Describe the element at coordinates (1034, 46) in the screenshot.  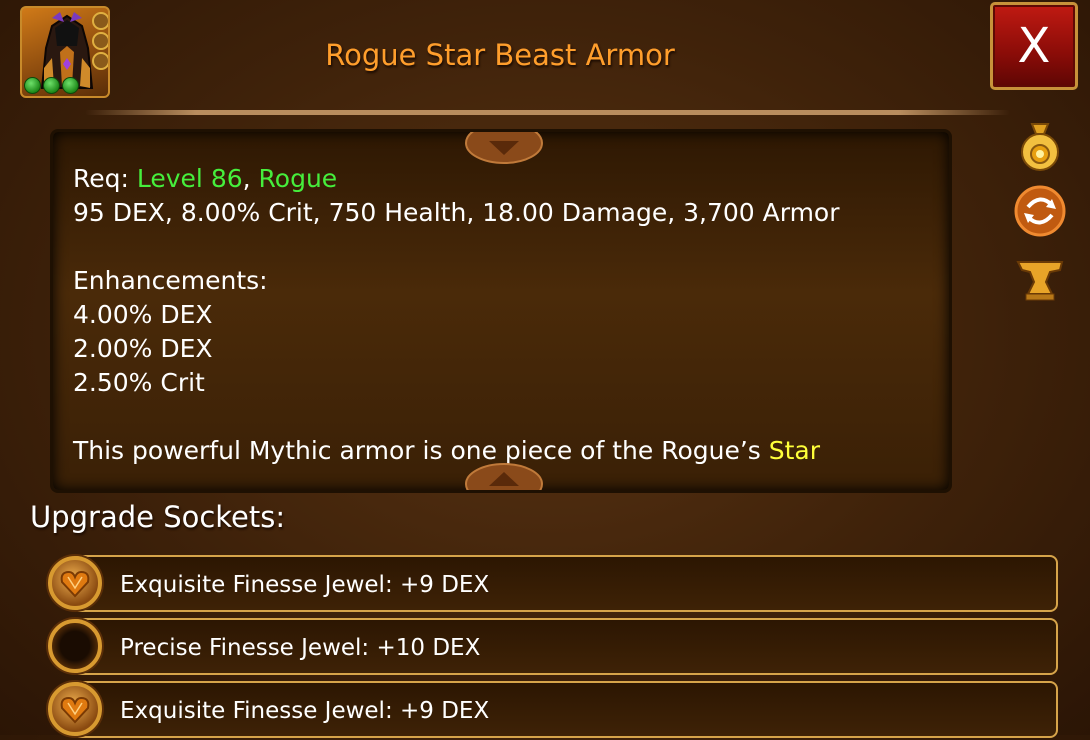
I see `close-button: X` at that location.